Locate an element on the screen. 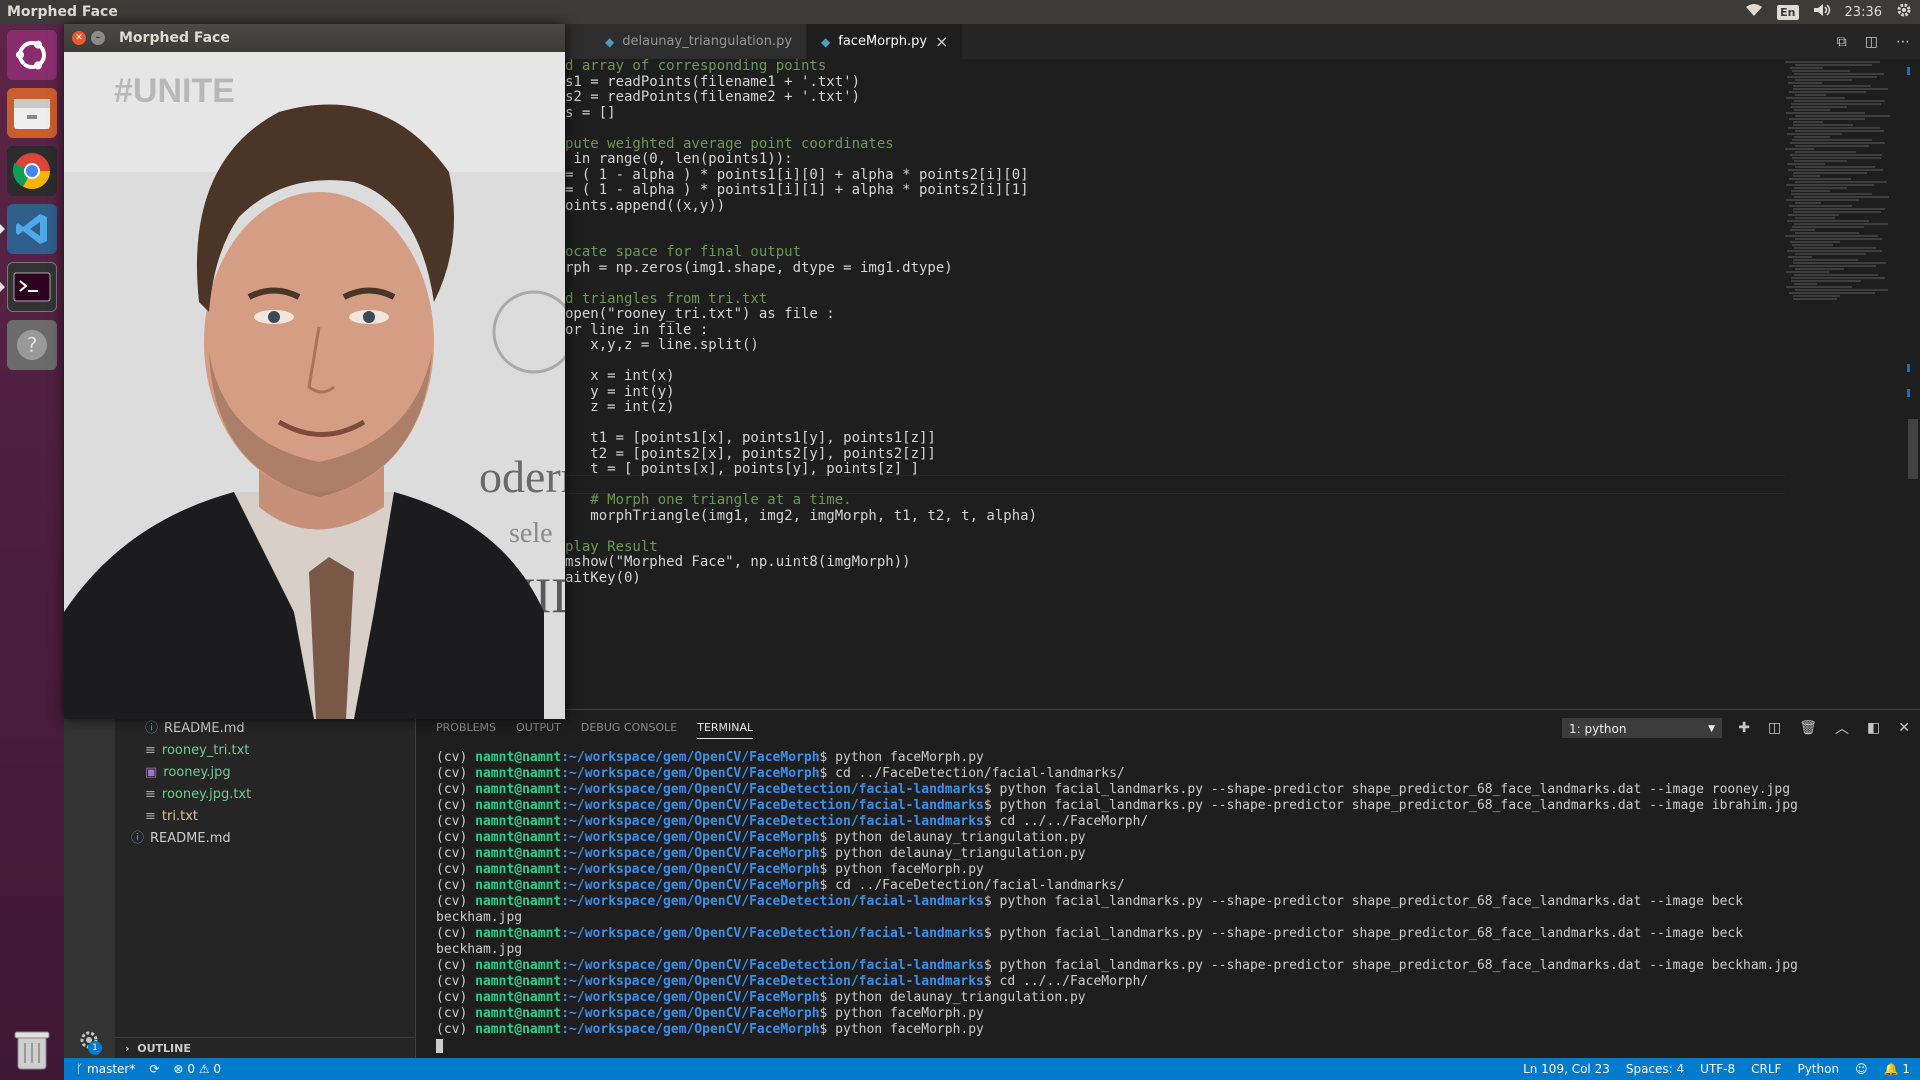 The image size is (1920, 1080). minimap is located at coordinates (1845, 384).